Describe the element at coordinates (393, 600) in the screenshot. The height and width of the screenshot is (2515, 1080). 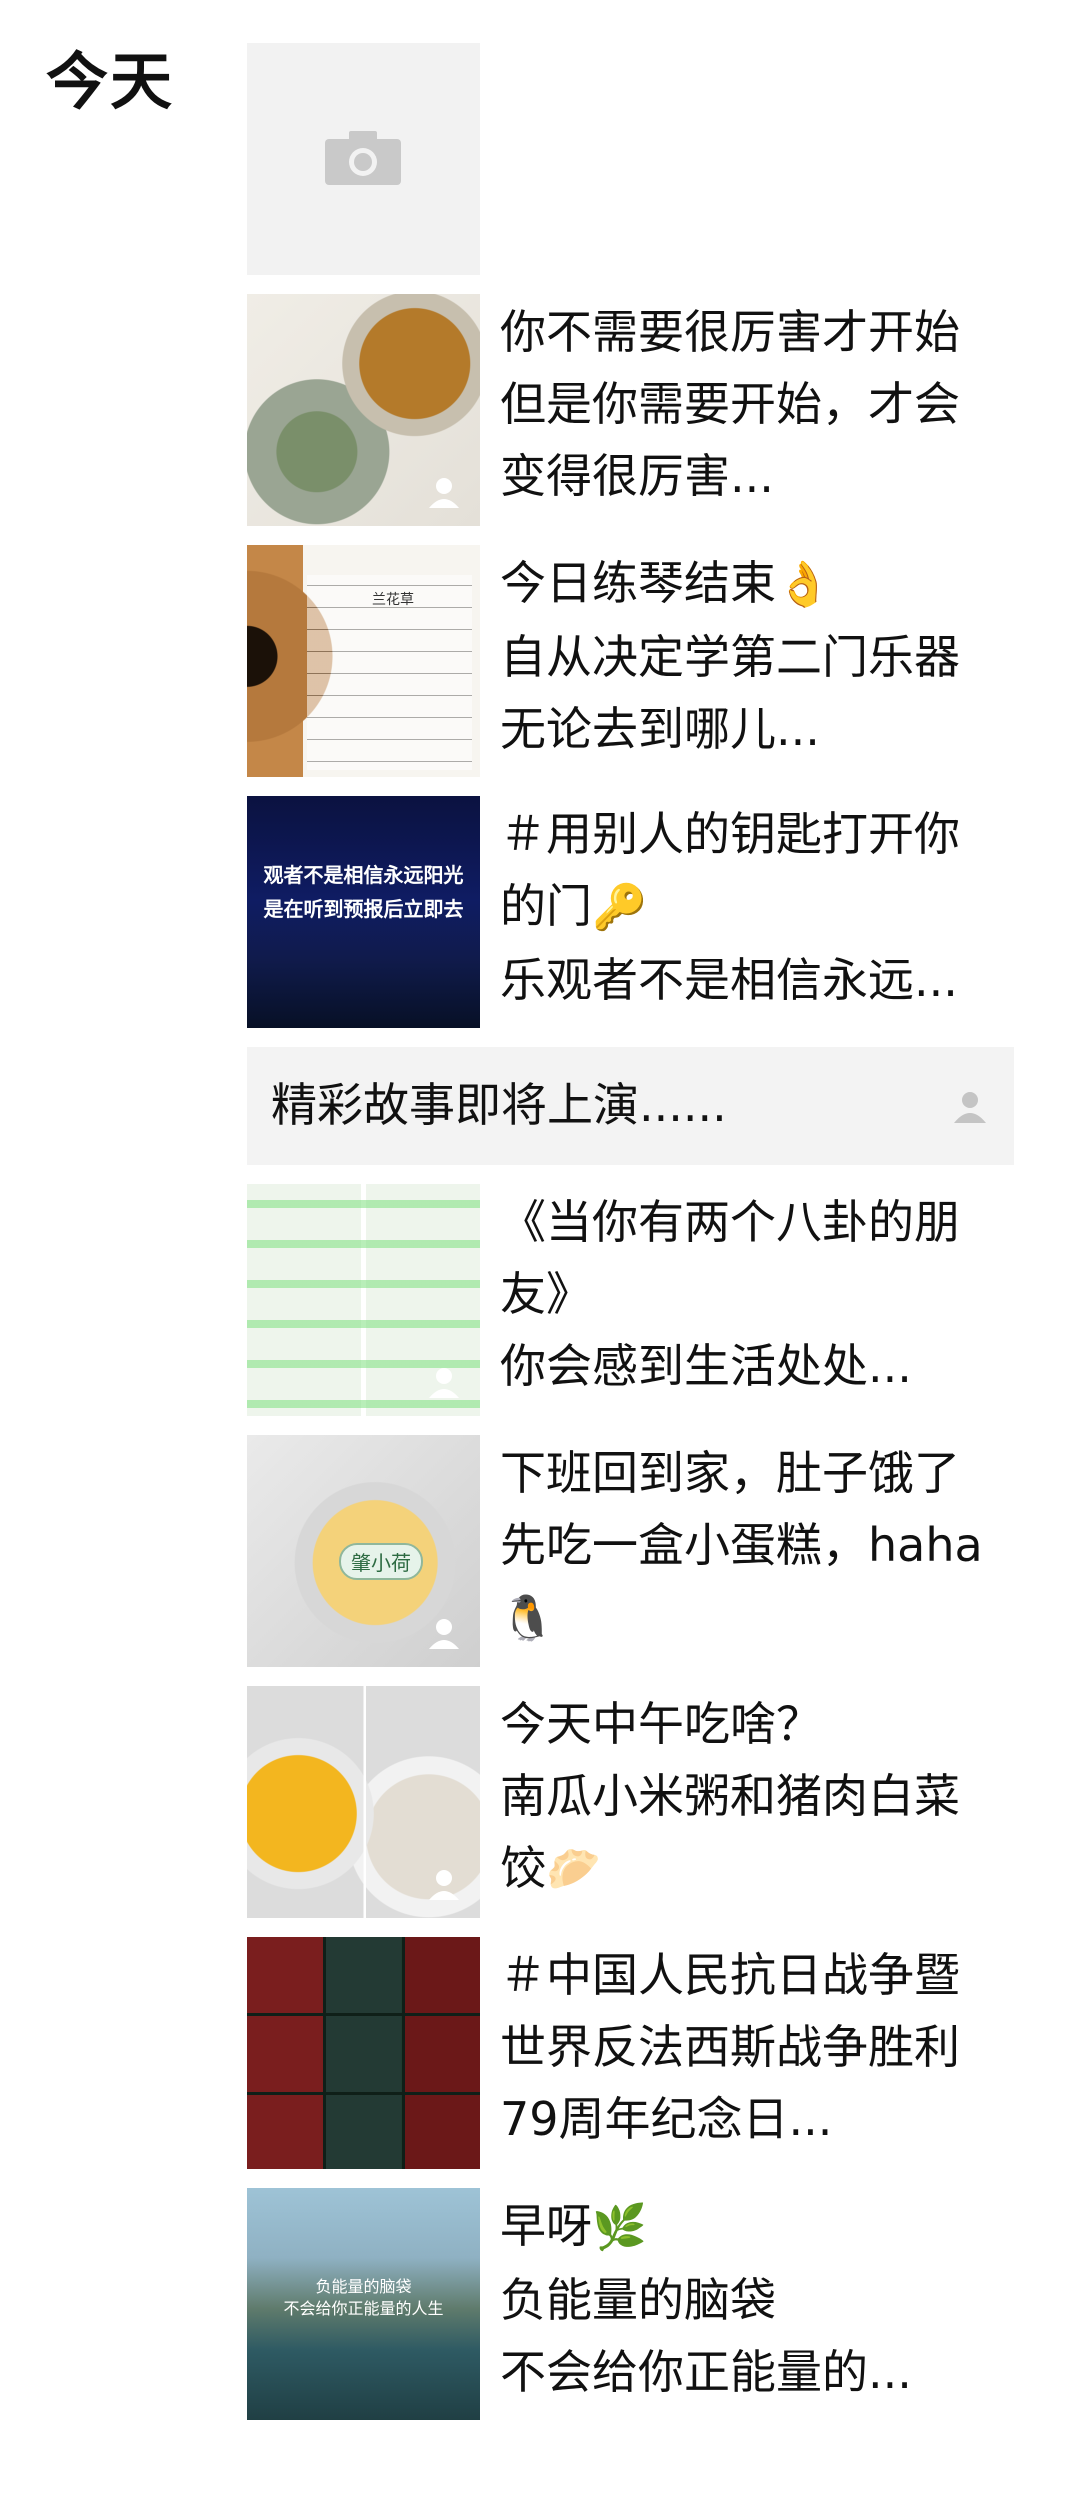
I see `sheet-music-title: 兰花草` at that location.